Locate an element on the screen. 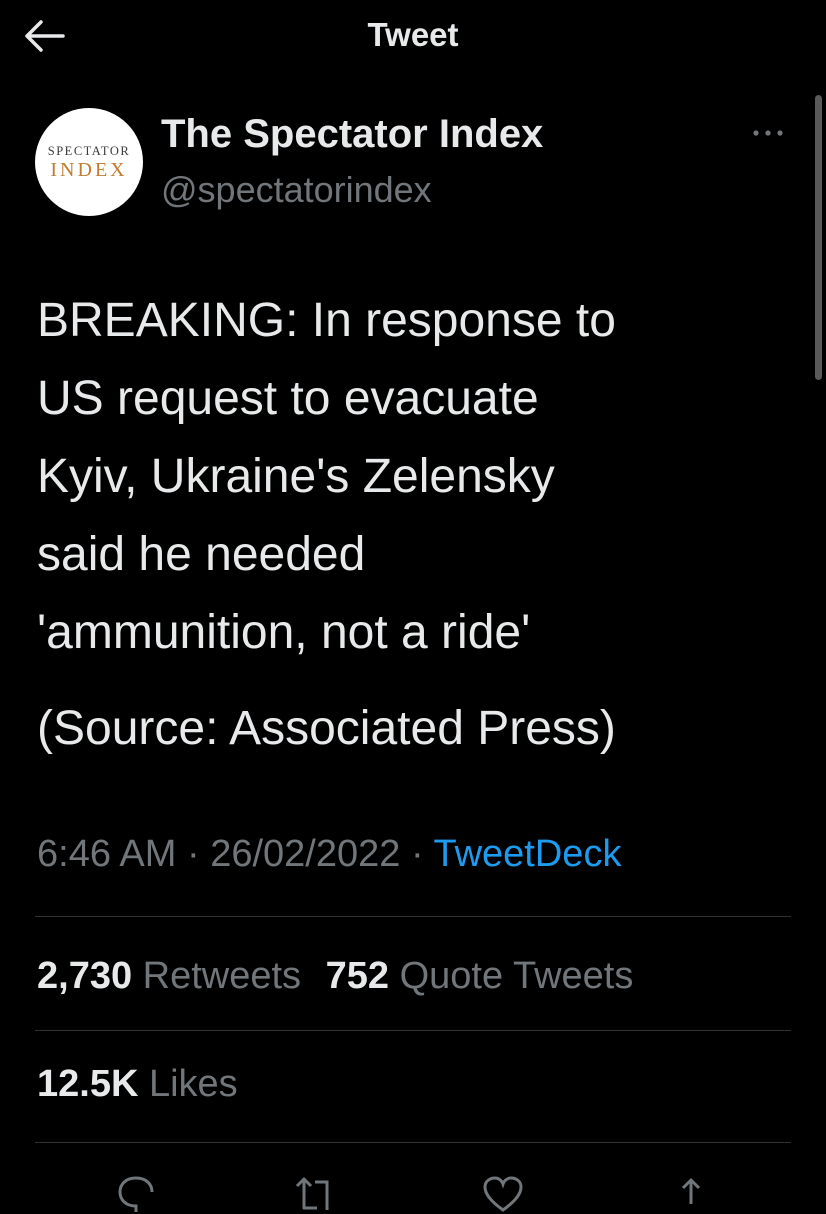 This screenshot has width=826, height=1214. tweet-source-line: (Source: Associated Press) is located at coordinates (326, 728).